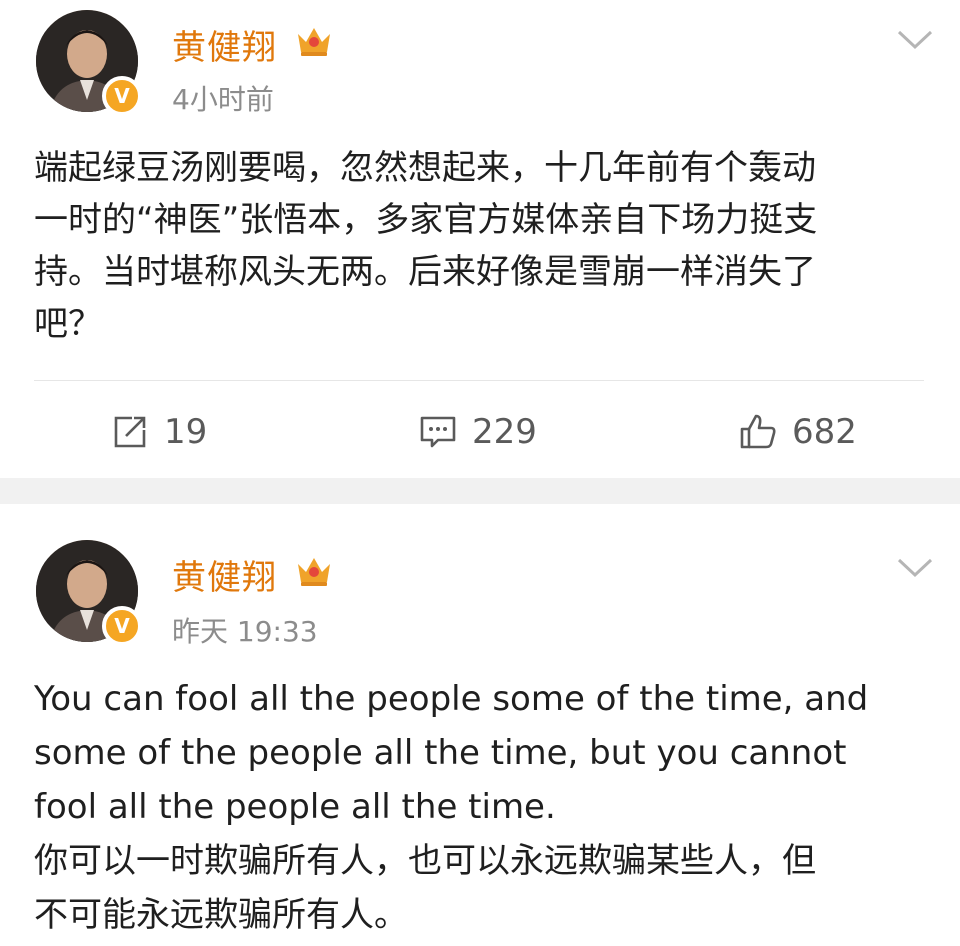 This screenshot has height=946, width=960. I want to click on repost-count: 19, so click(186, 432).